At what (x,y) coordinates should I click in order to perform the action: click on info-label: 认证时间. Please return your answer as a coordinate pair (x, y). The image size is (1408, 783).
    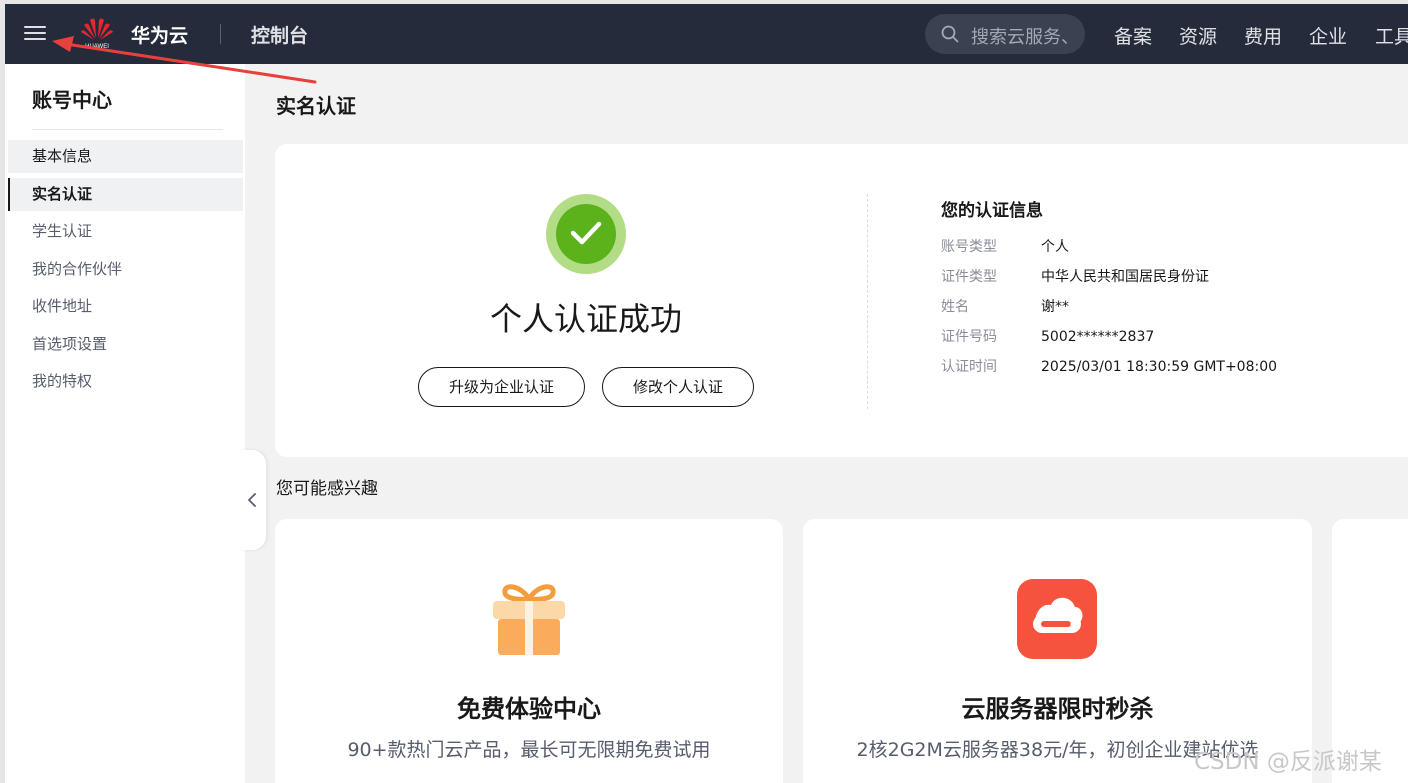
    Looking at the image, I should click on (969, 367).